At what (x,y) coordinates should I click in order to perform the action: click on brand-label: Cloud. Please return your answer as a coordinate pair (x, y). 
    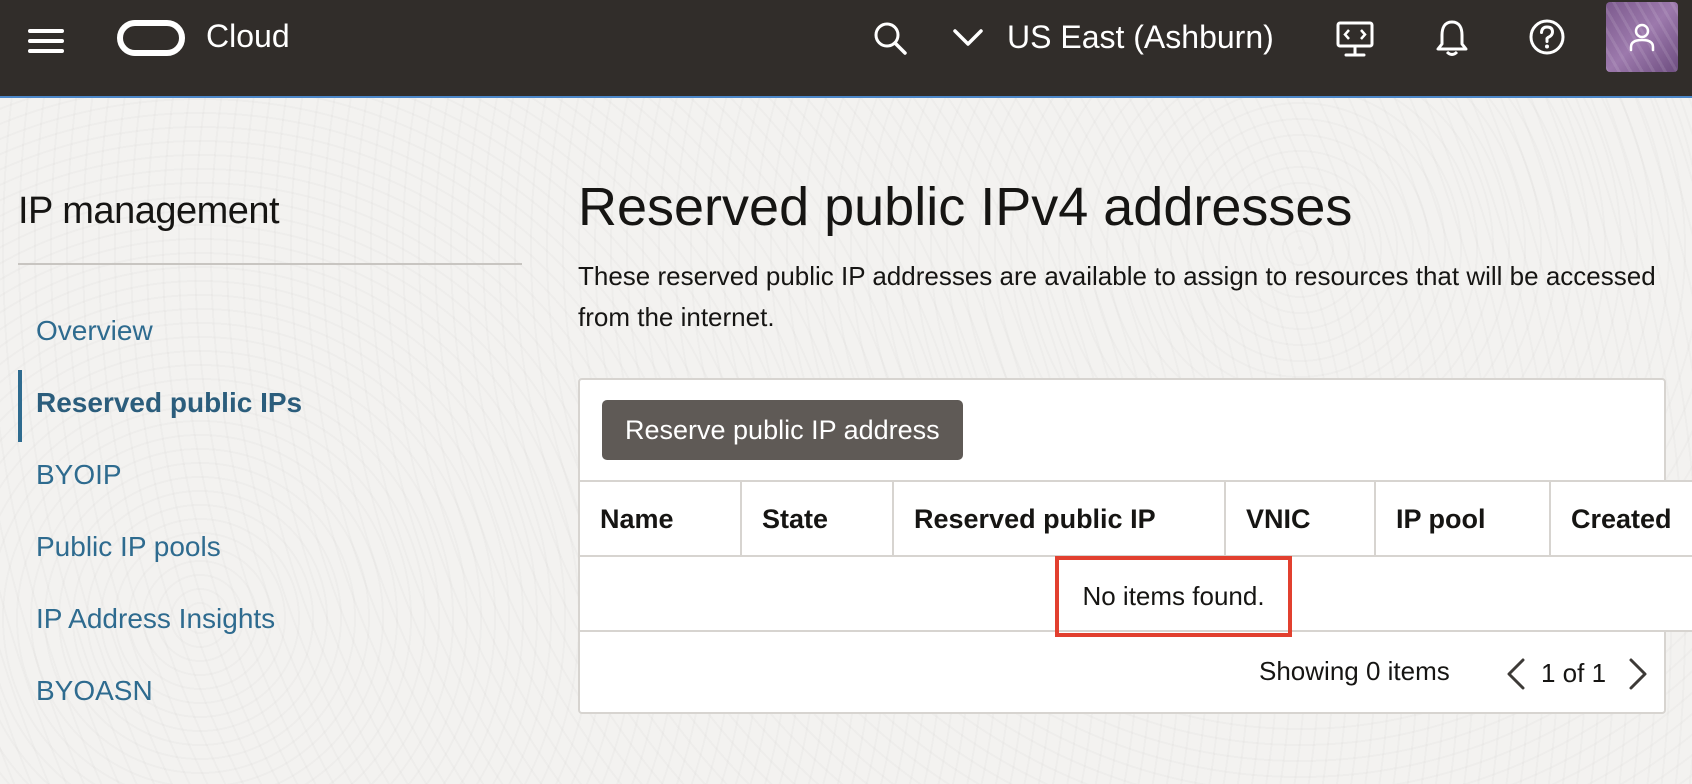
    Looking at the image, I should click on (248, 36).